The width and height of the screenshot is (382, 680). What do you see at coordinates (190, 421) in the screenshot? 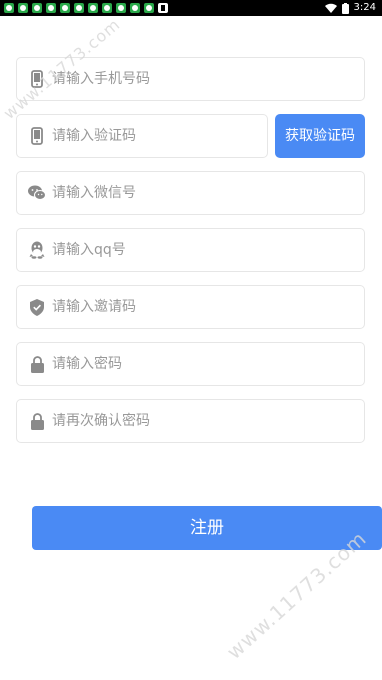
I see `confirm-password-field: 请再次确认密码` at bounding box center [190, 421].